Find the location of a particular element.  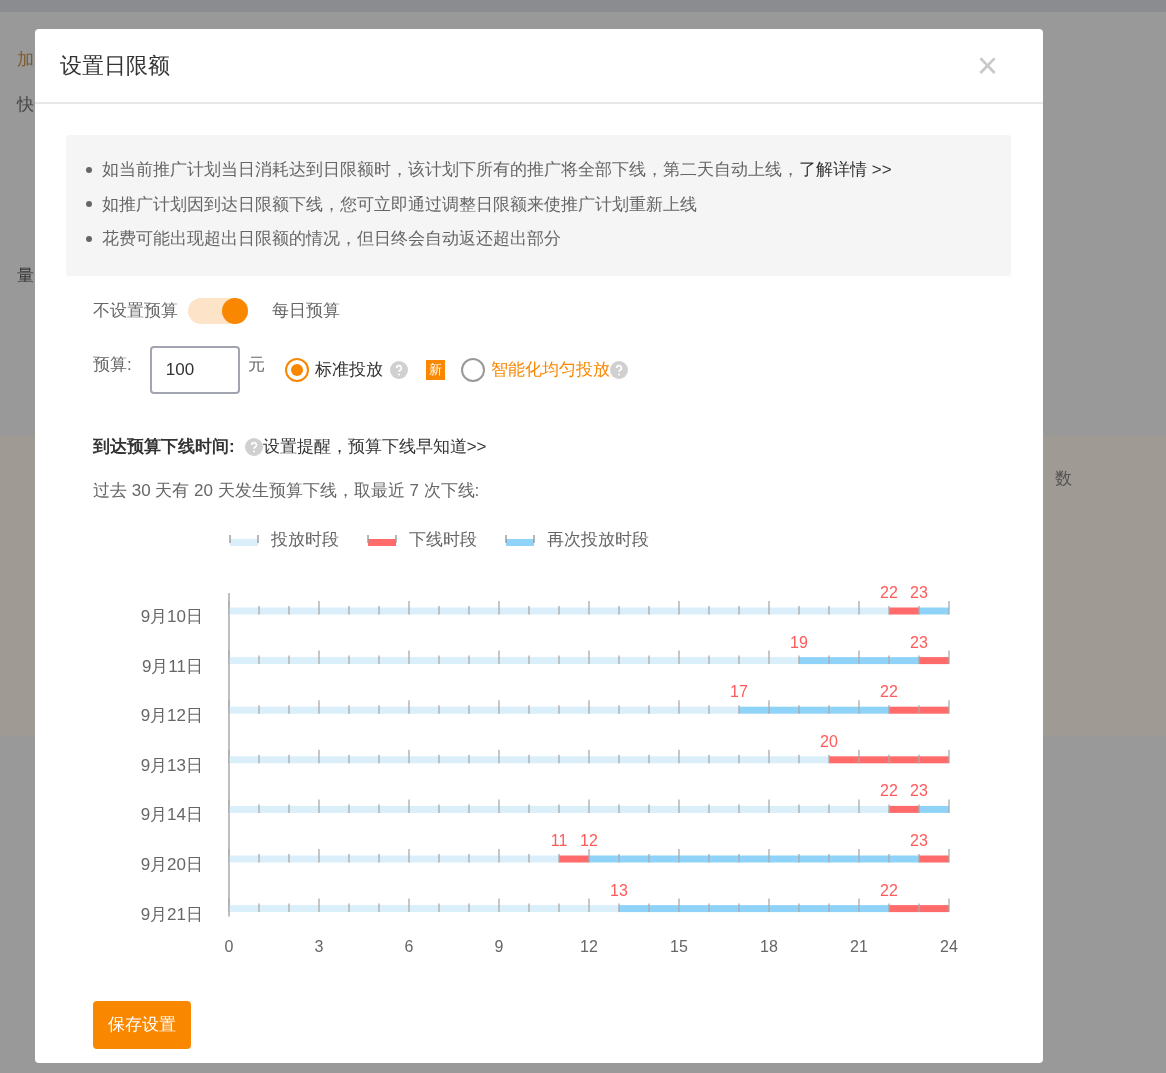

row-label: 9月21日 is located at coordinates (171, 914).